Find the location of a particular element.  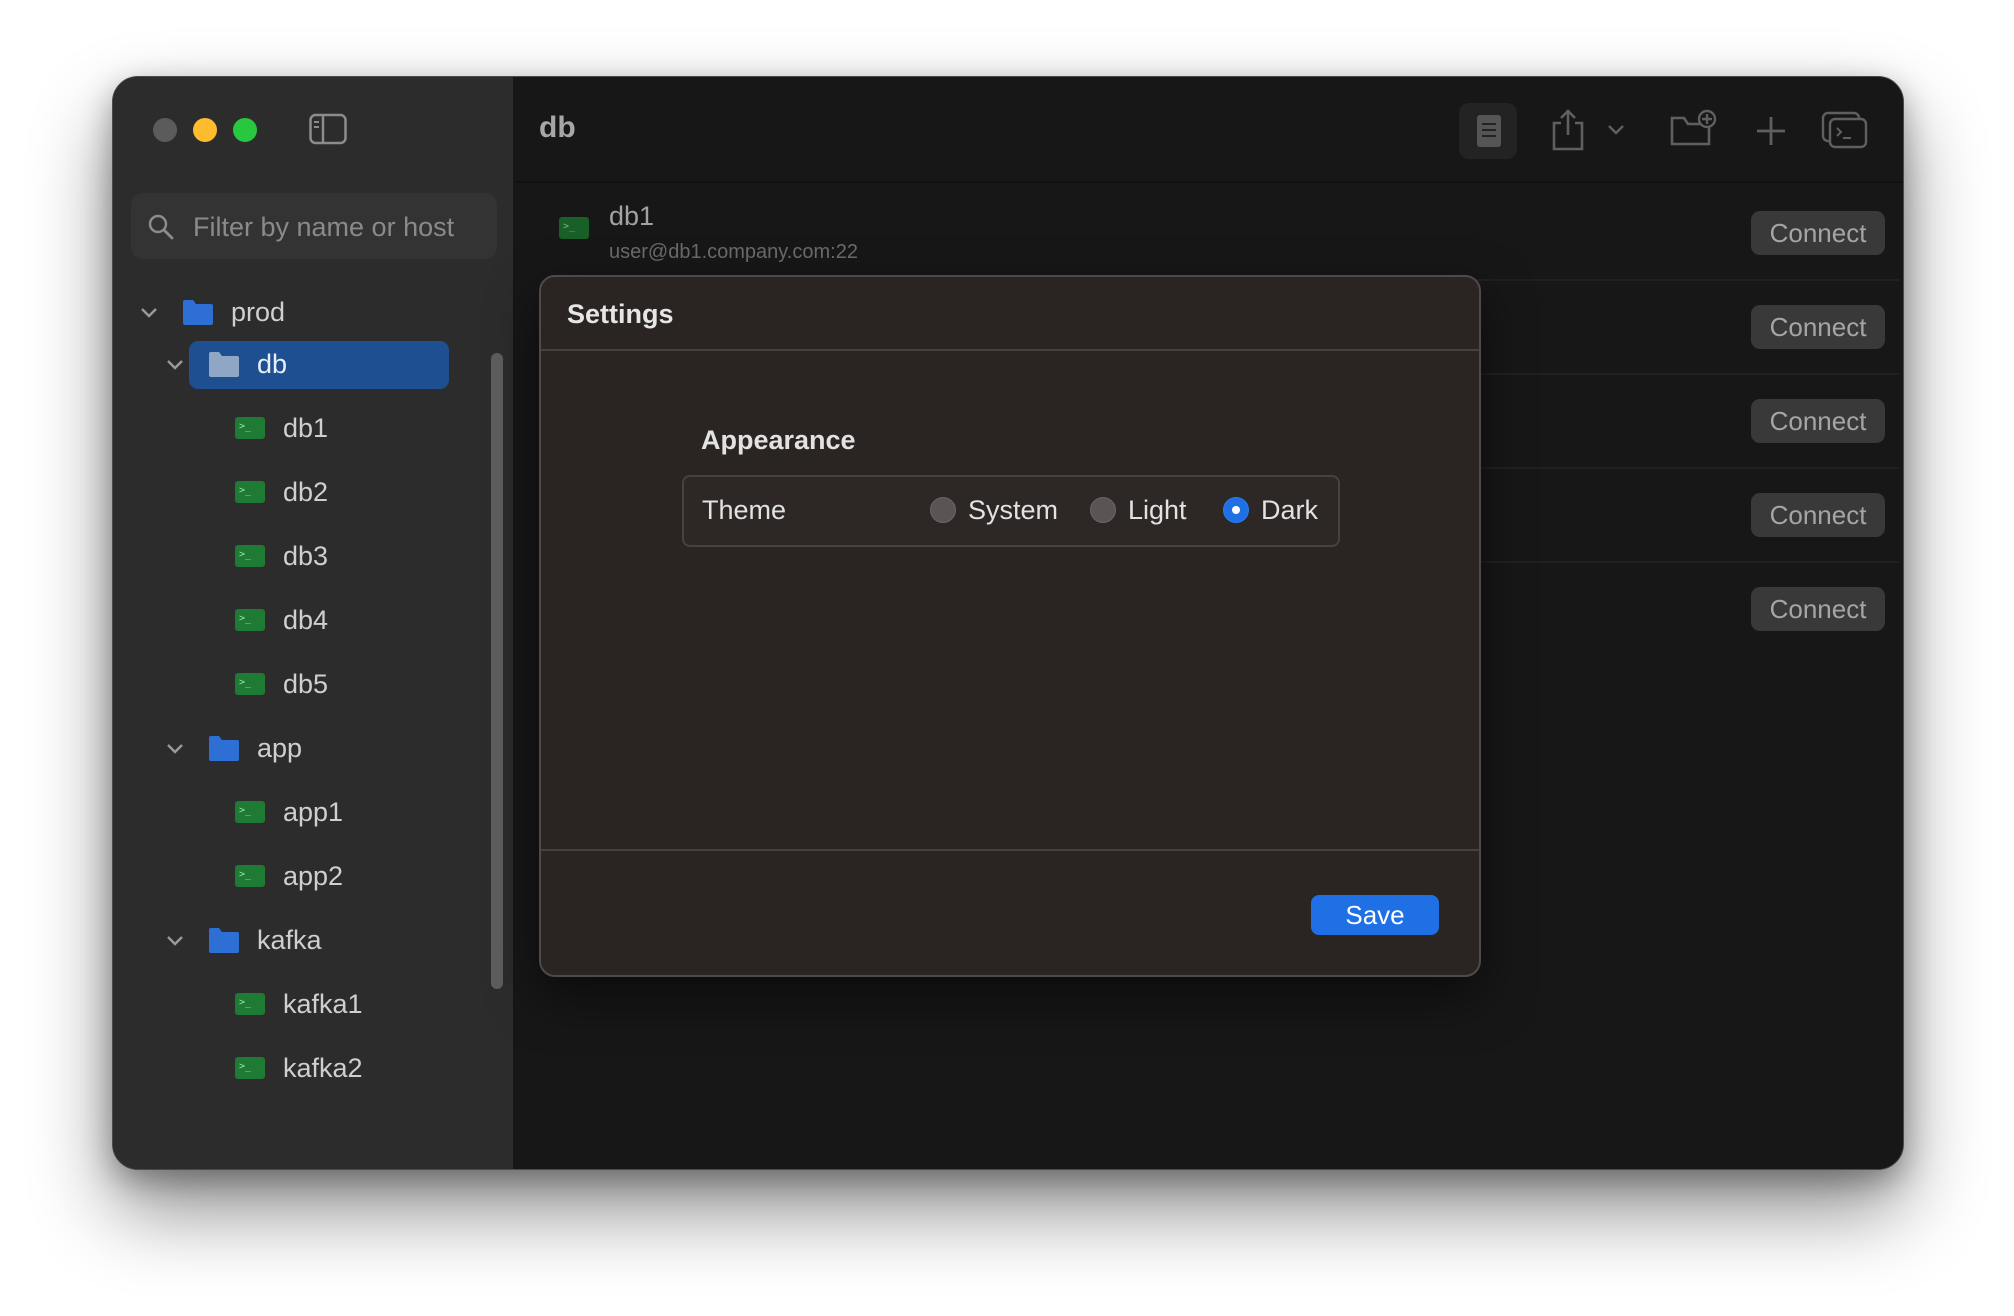

tree-host-kafka2: >_ kafka2 is located at coordinates (293, 1069).